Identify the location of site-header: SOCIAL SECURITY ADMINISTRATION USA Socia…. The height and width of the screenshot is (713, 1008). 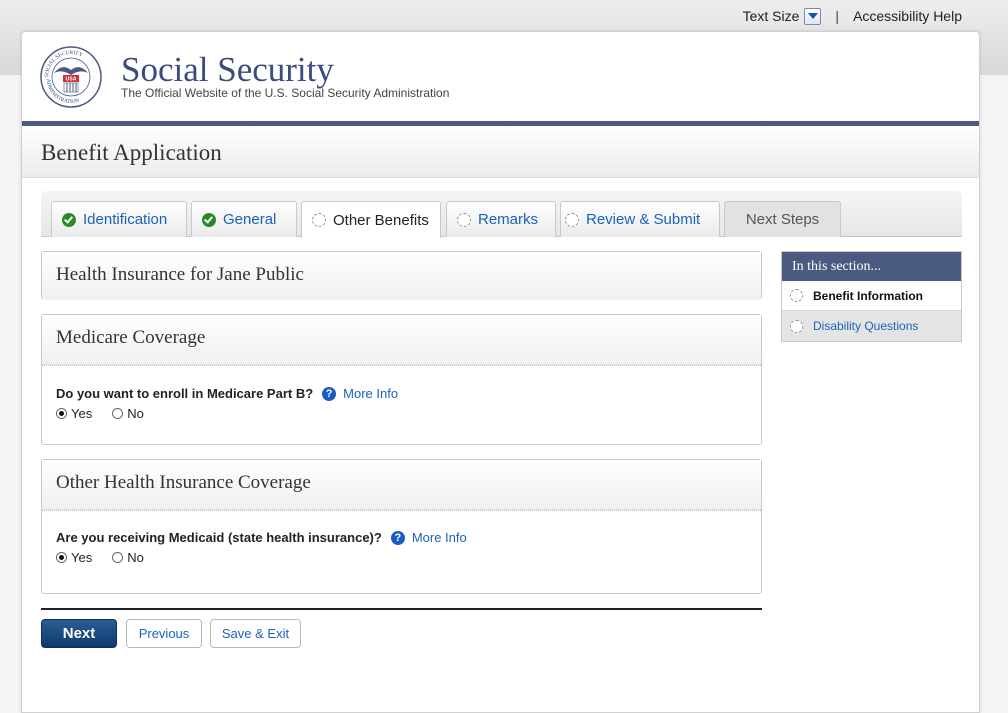
(500, 77).